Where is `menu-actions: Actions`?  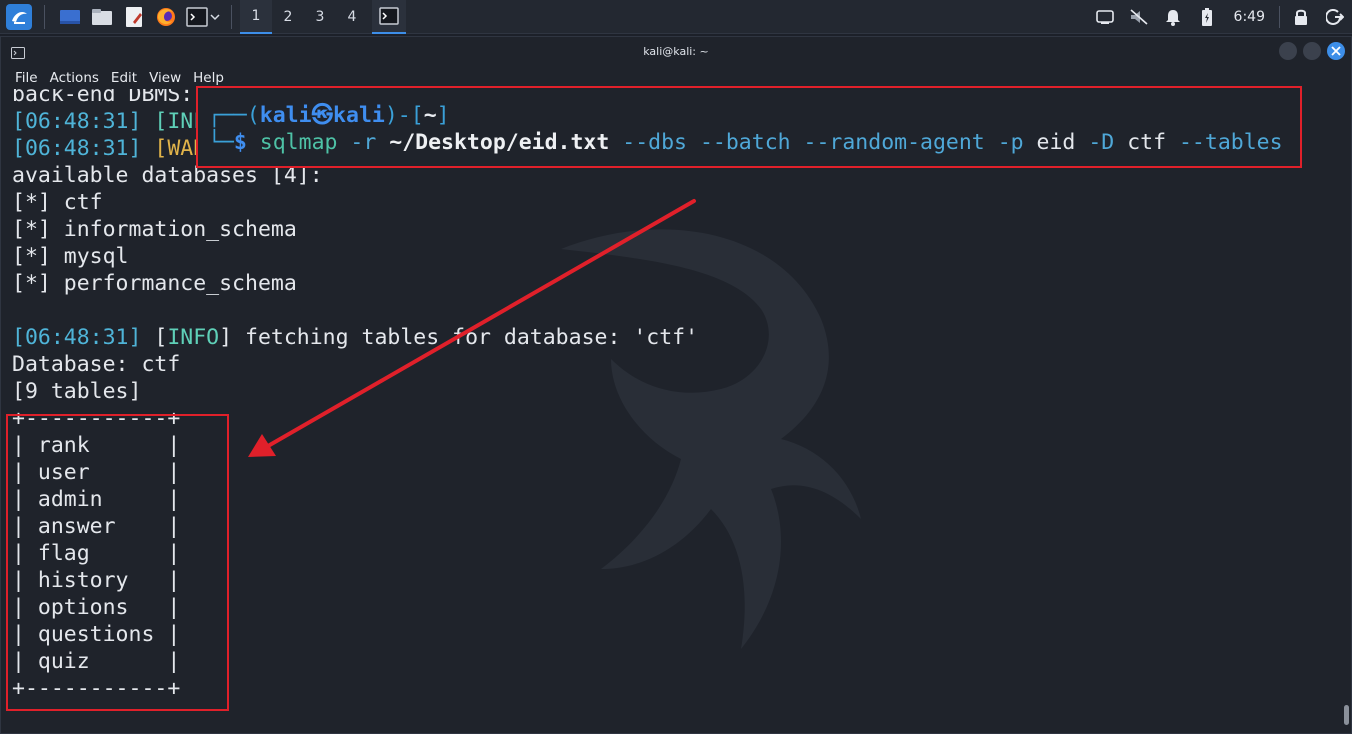
menu-actions: Actions is located at coordinates (74, 78).